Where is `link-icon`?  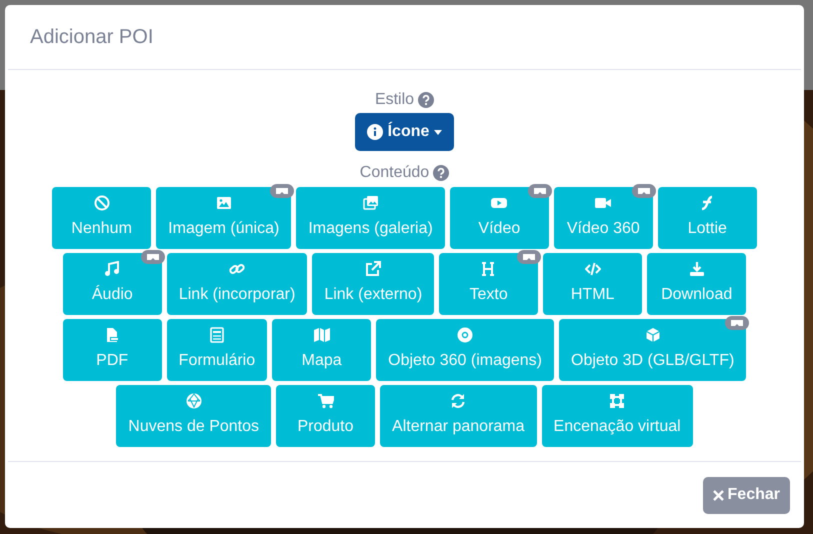
link-icon is located at coordinates (237, 269).